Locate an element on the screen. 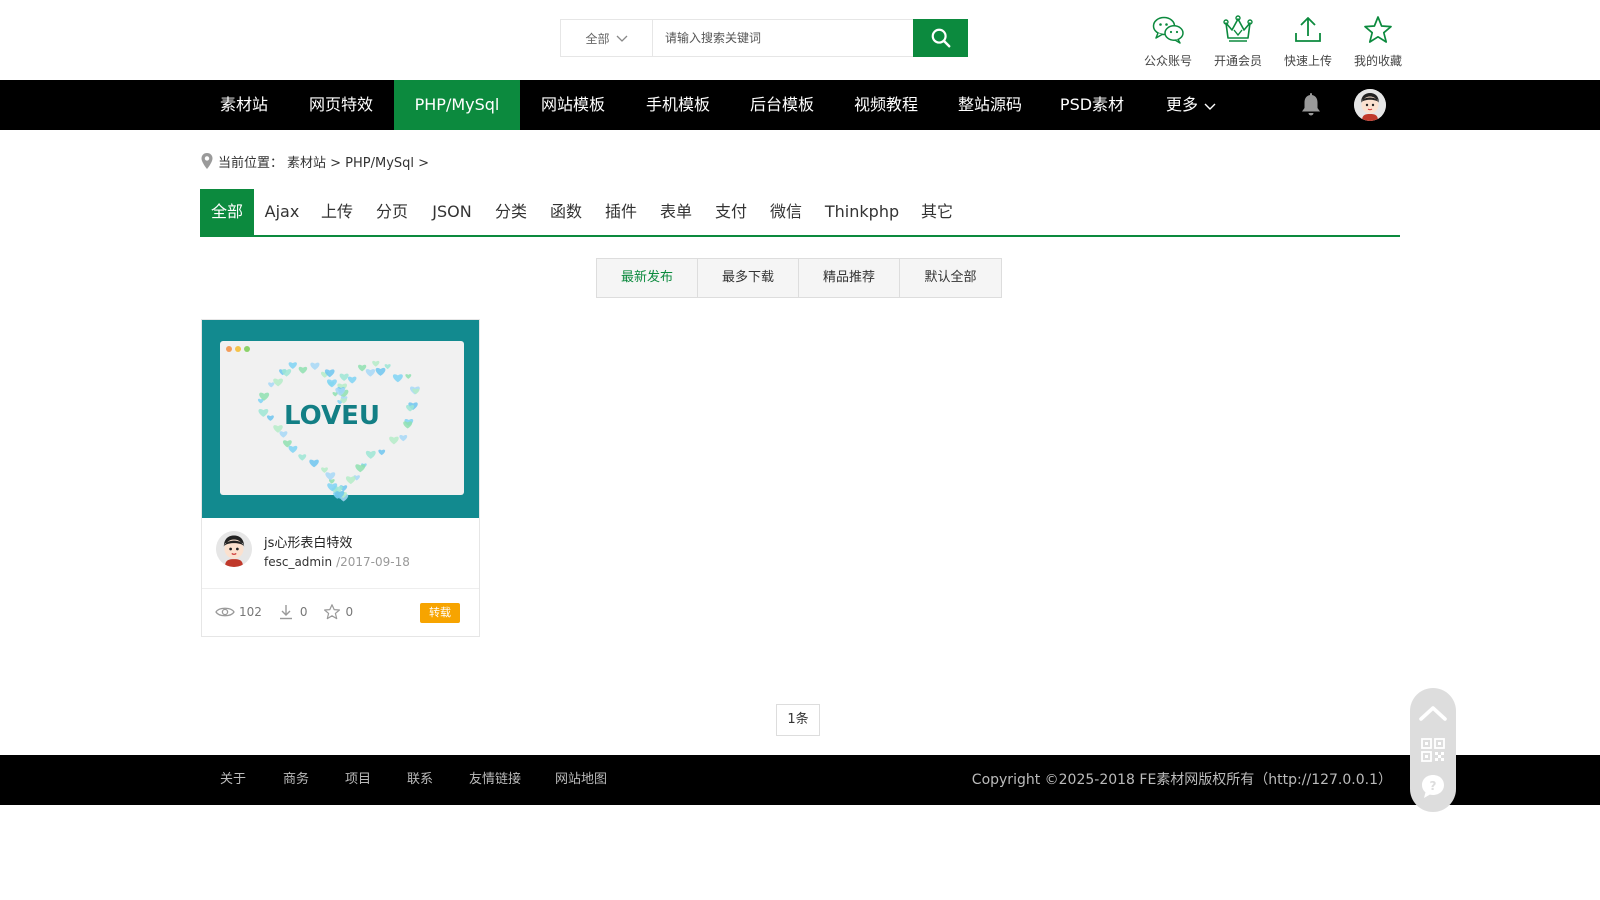  downloads-count: 0 is located at coordinates (303, 612).